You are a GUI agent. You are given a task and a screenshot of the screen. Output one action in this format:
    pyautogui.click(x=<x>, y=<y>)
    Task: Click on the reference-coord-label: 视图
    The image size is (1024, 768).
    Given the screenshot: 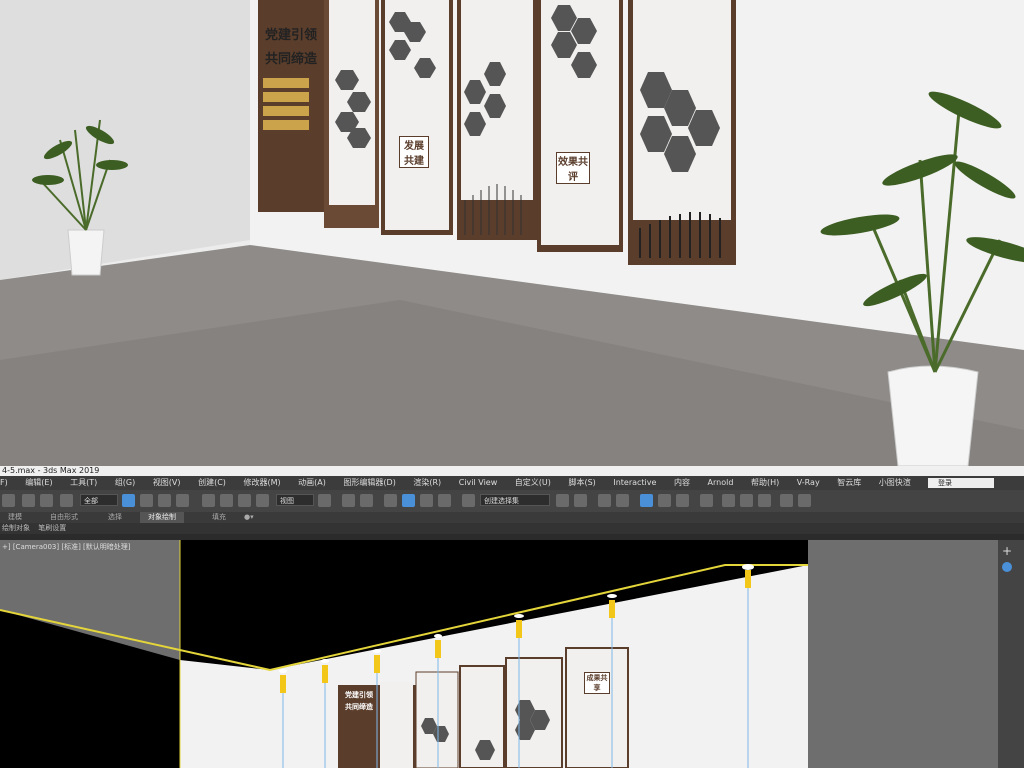 What is the action you would take?
    pyautogui.click(x=287, y=501)
    